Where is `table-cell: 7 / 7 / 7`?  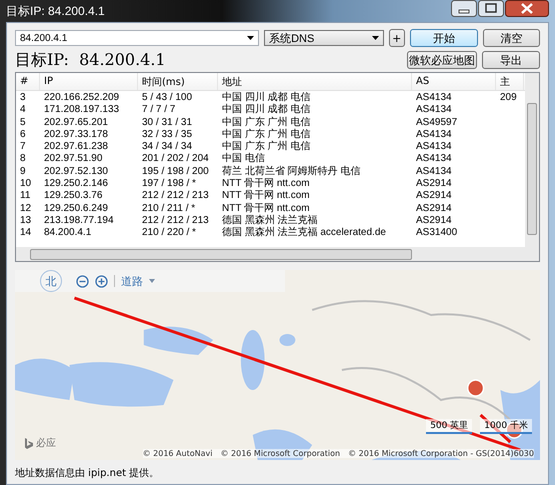
table-cell: 7 / 7 / 7 is located at coordinates (159, 110).